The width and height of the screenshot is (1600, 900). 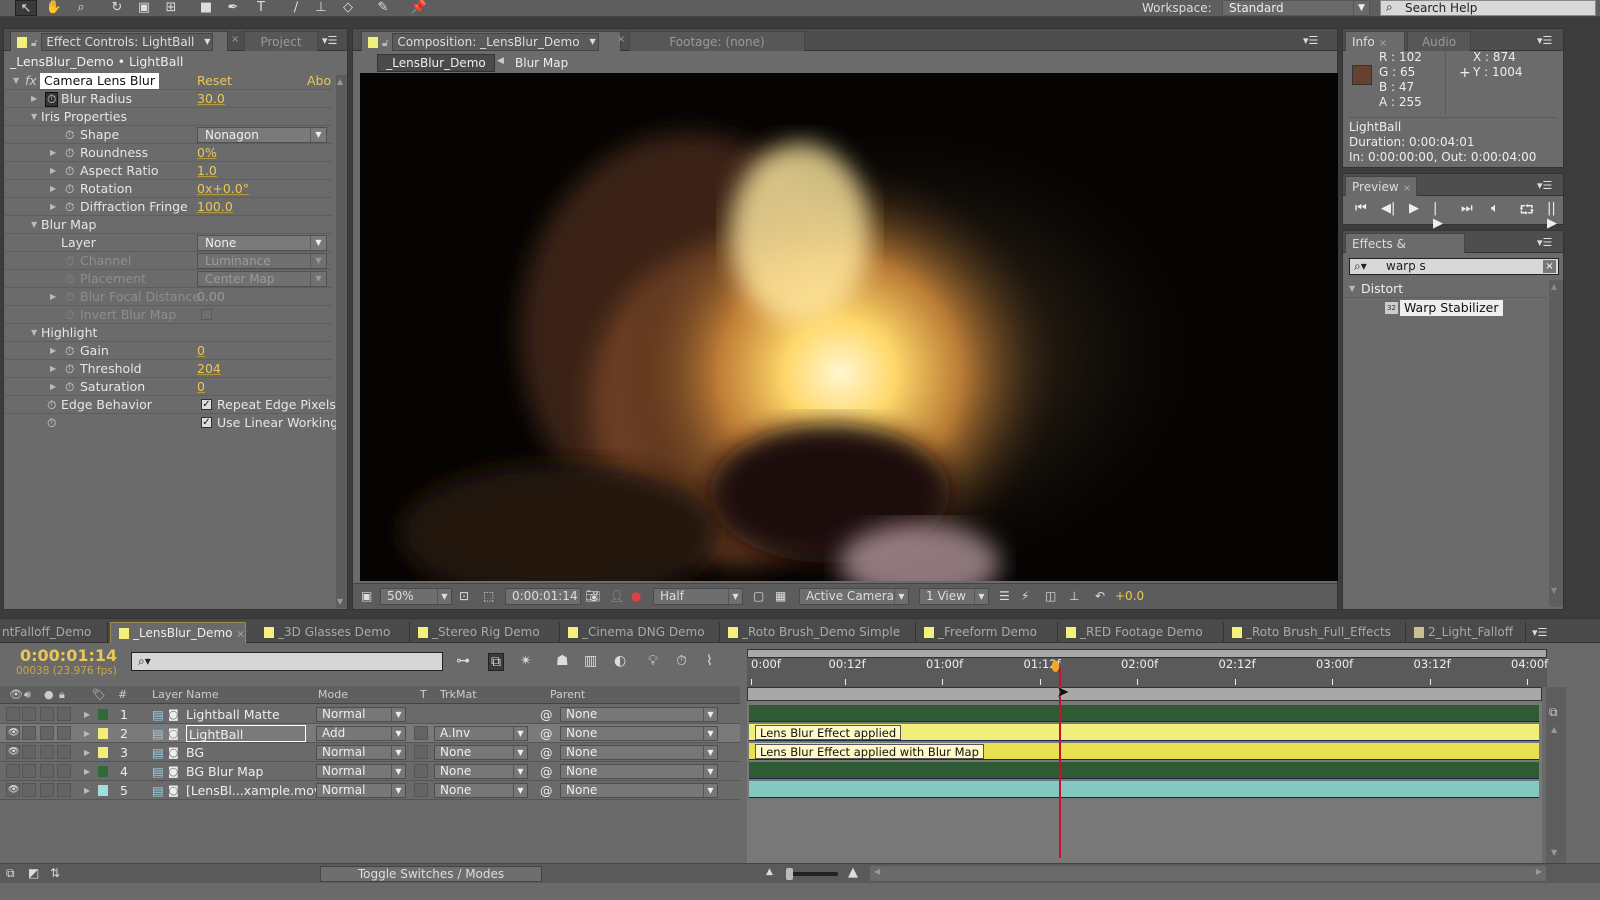 I want to click on layer-row: ▶ 1 ▤ ◙ Lightball Matte Normal ▼ @ None ▼, so click(x=370, y=714).